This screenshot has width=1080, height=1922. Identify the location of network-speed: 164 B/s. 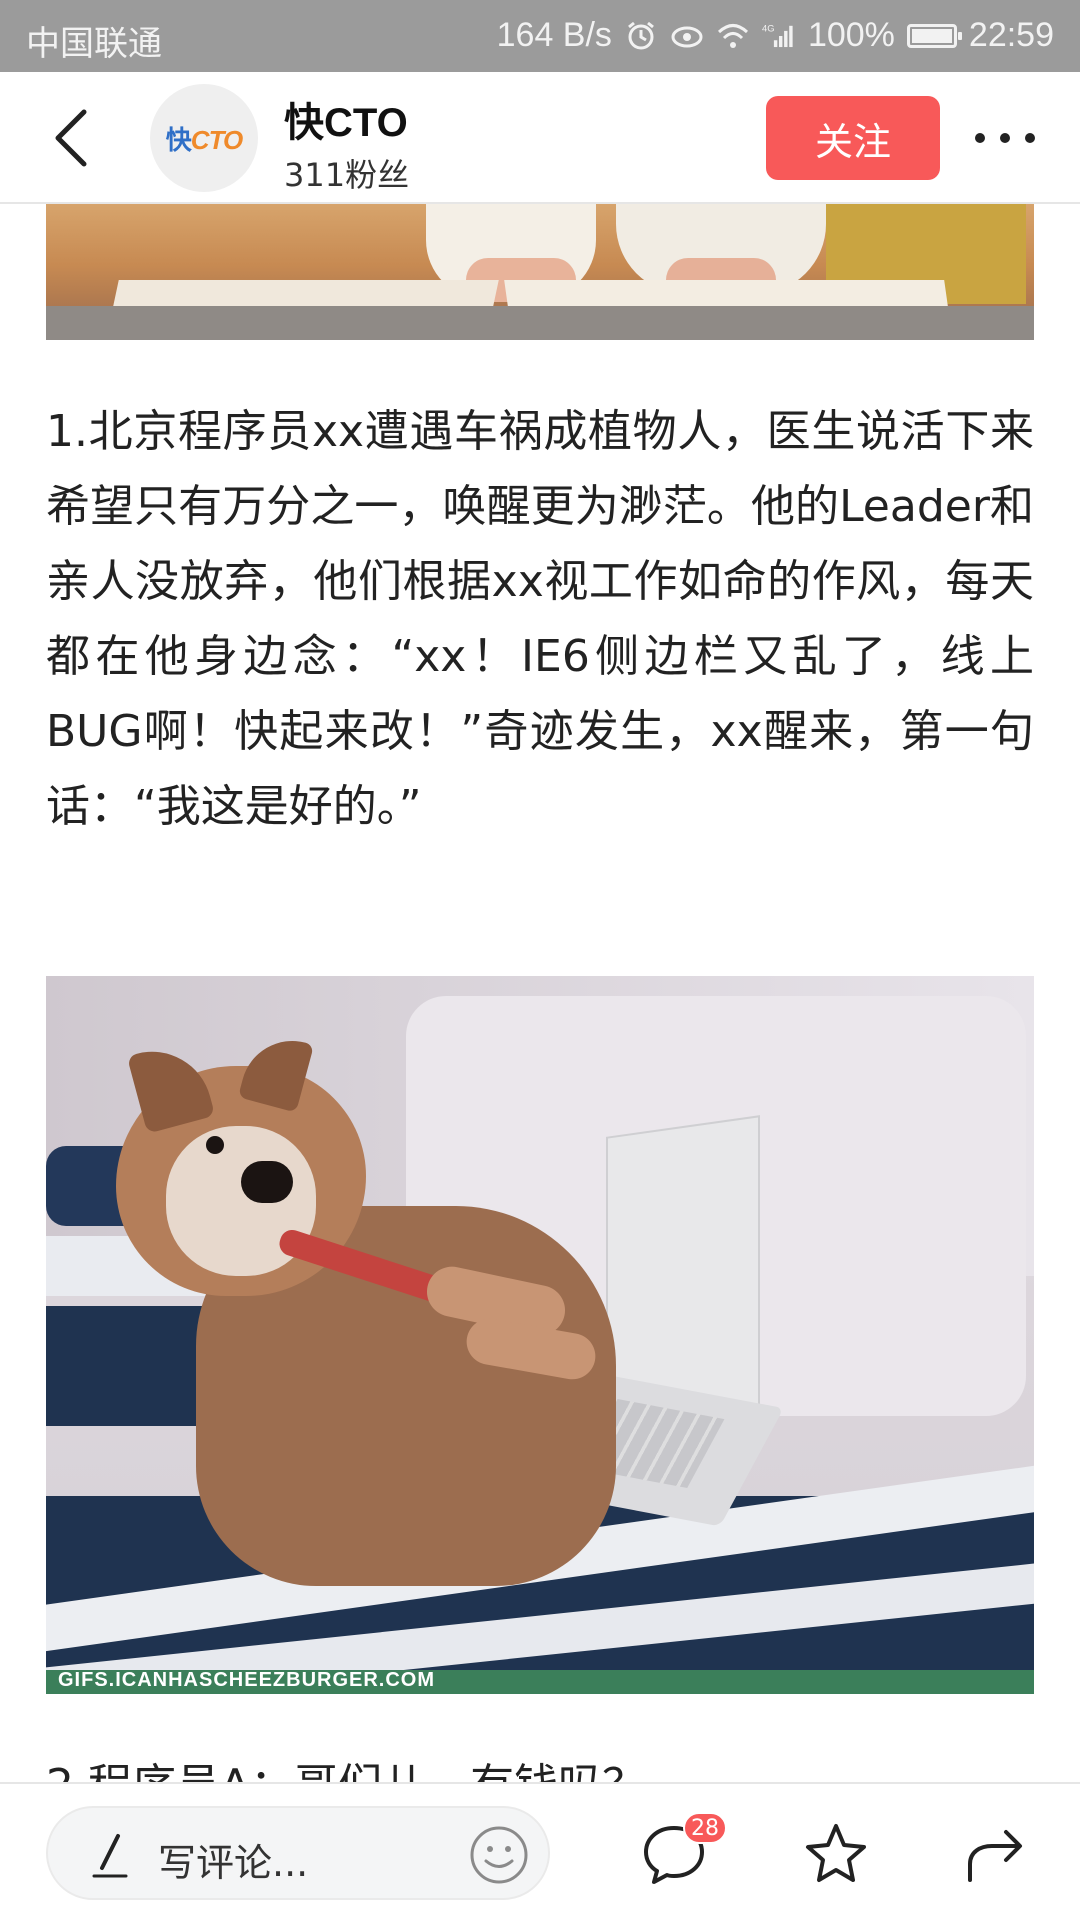
(554, 35).